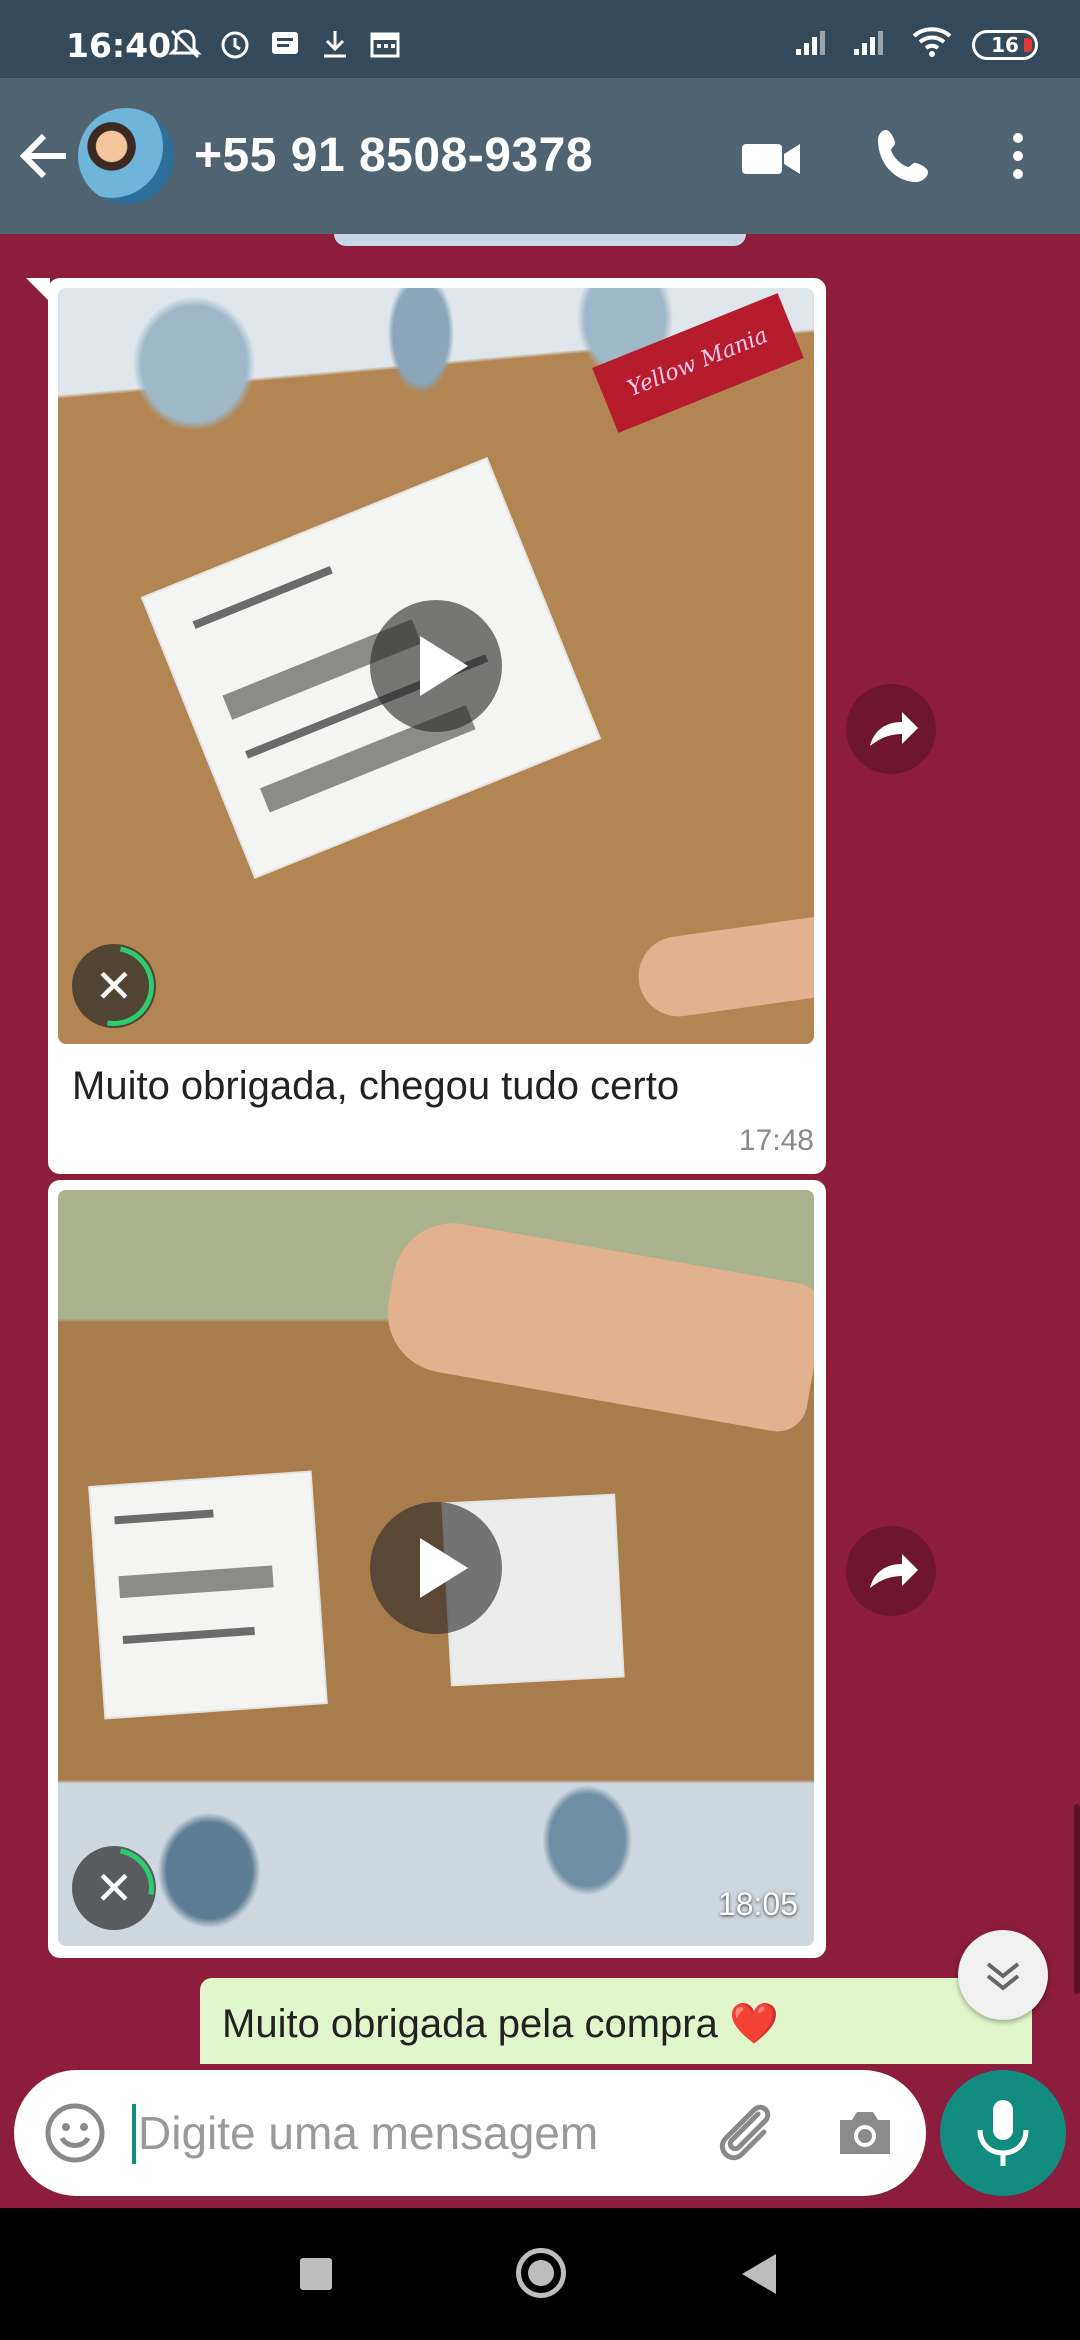 This screenshot has width=1080, height=2340. I want to click on message-text: Muito obrigada pela compra ❤️, so click(500, 2023).